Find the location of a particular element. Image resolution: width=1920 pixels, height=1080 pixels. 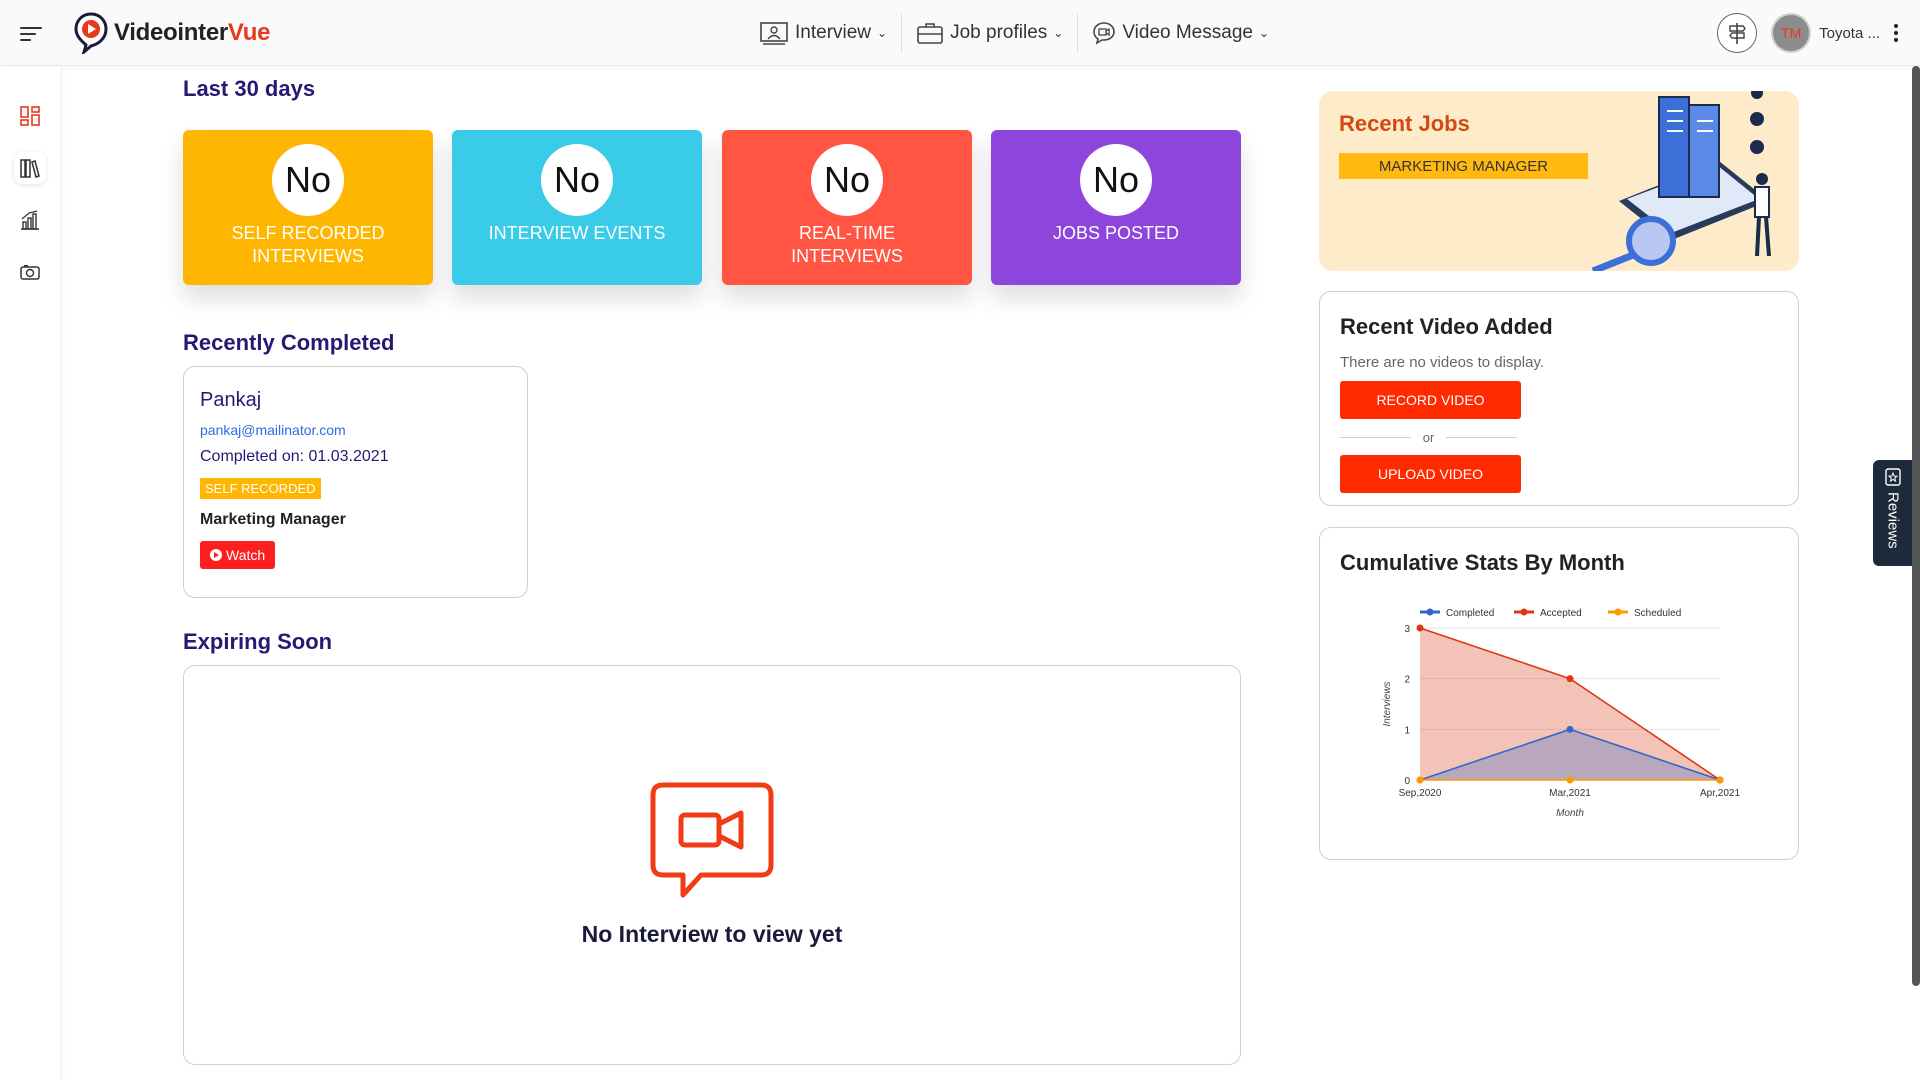

stat-label: REAL-TIME INTERVIEWS is located at coordinates (847, 244).